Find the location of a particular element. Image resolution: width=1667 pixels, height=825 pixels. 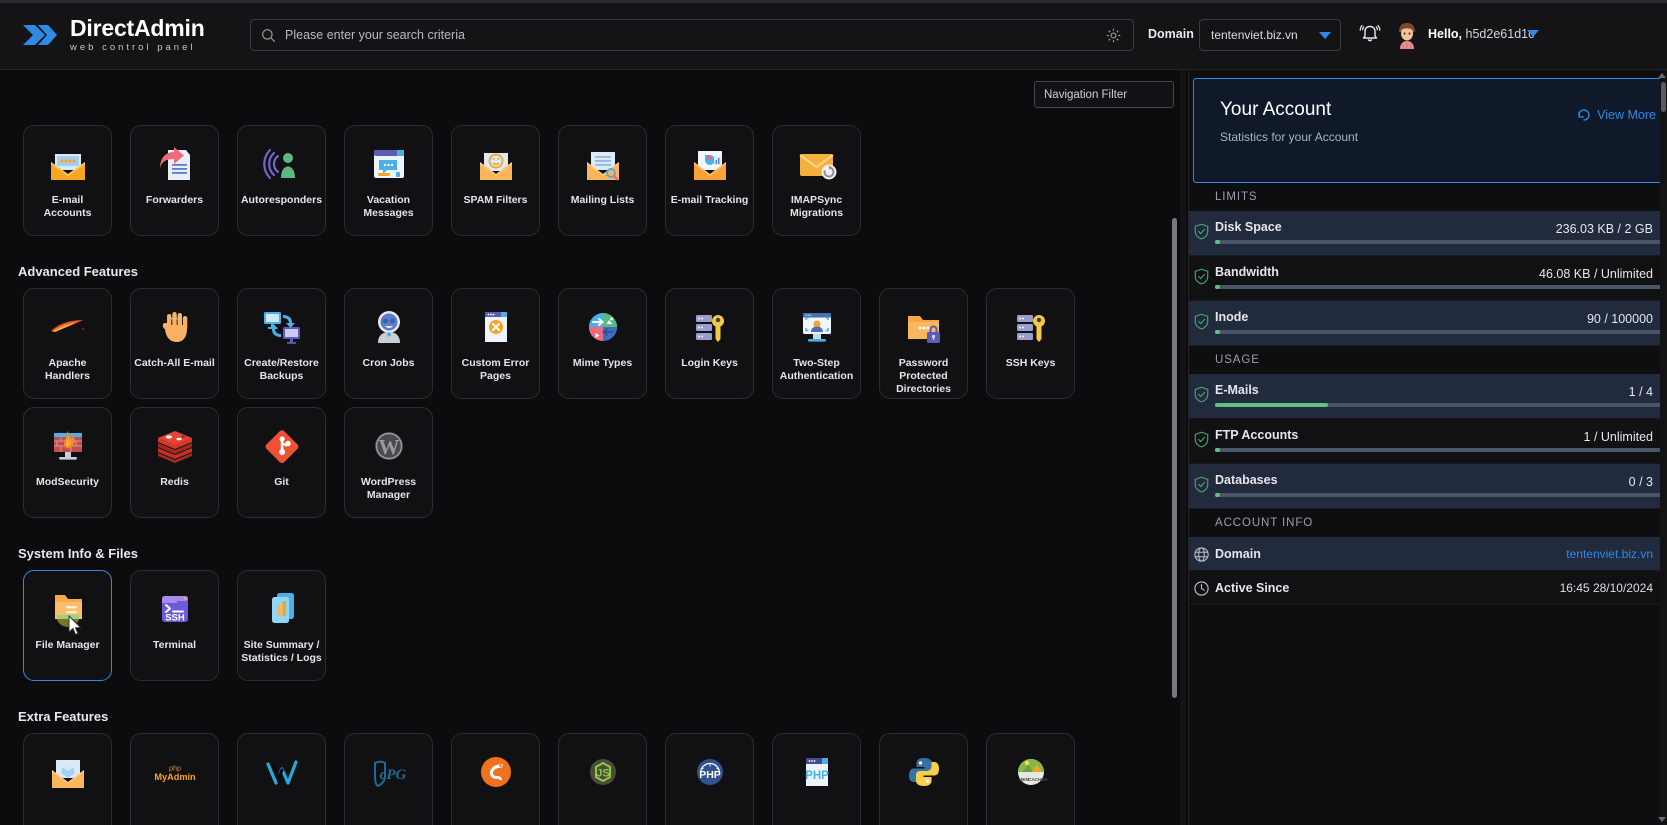

tile-email-accounts: E-mail Accounts is located at coordinates (67, 180).